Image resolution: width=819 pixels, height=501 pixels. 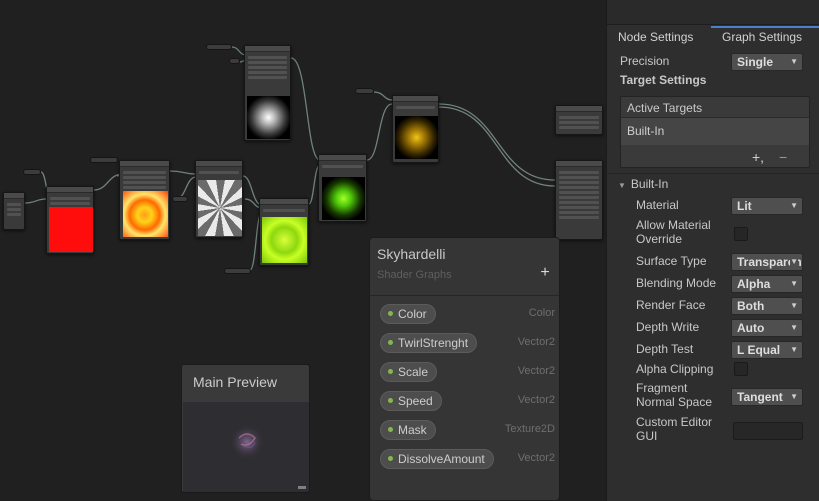 I want to click on render-face-dropdown: Both ▼, so click(x=767, y=306).